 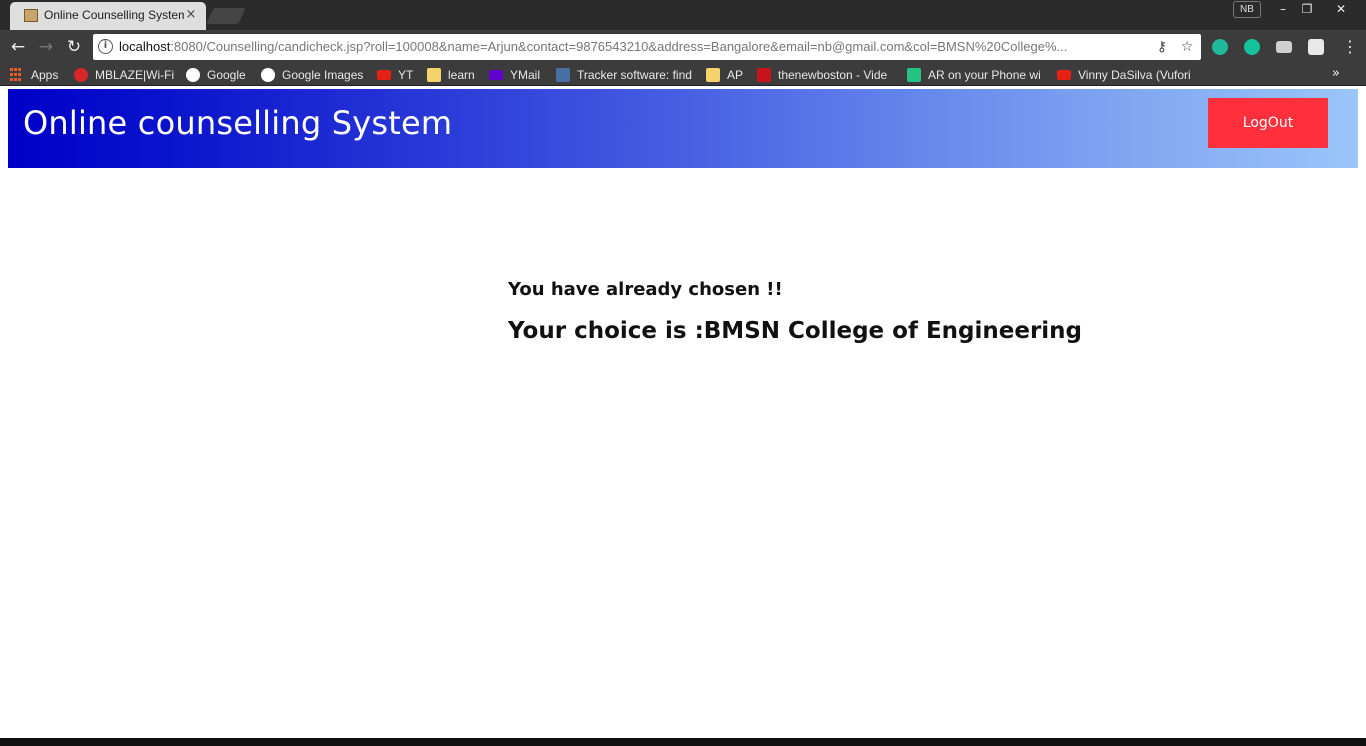 What do you see at coordinates (496, 75) in the screenshot?
I see `ymail-icon` at bounding box center [496, 75].